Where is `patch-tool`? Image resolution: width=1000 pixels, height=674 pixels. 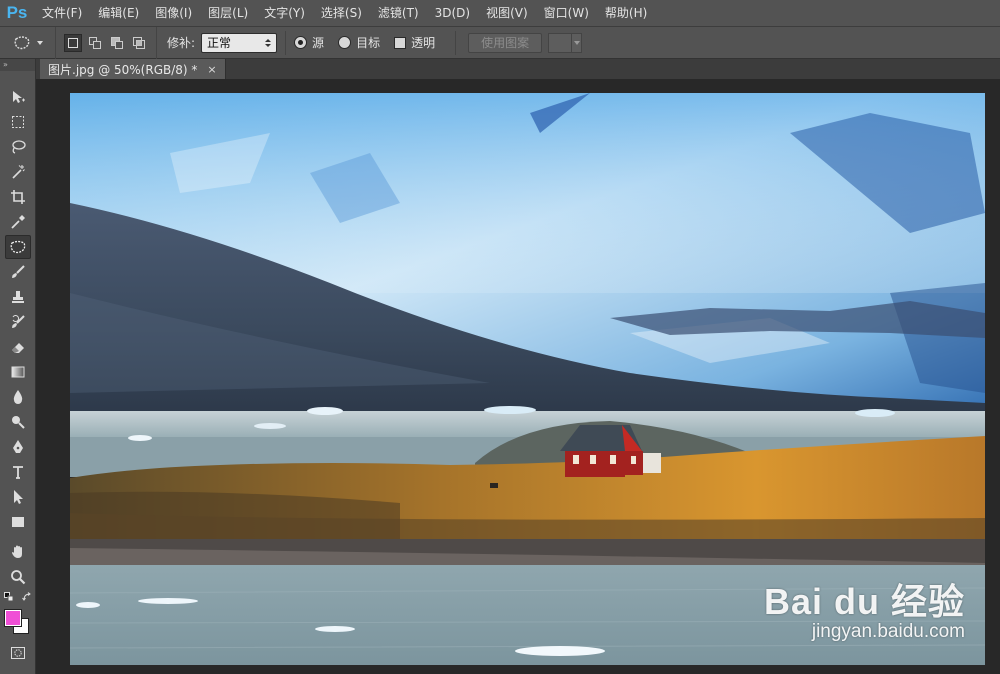
patch-tool is located at coordinates (18, 247).